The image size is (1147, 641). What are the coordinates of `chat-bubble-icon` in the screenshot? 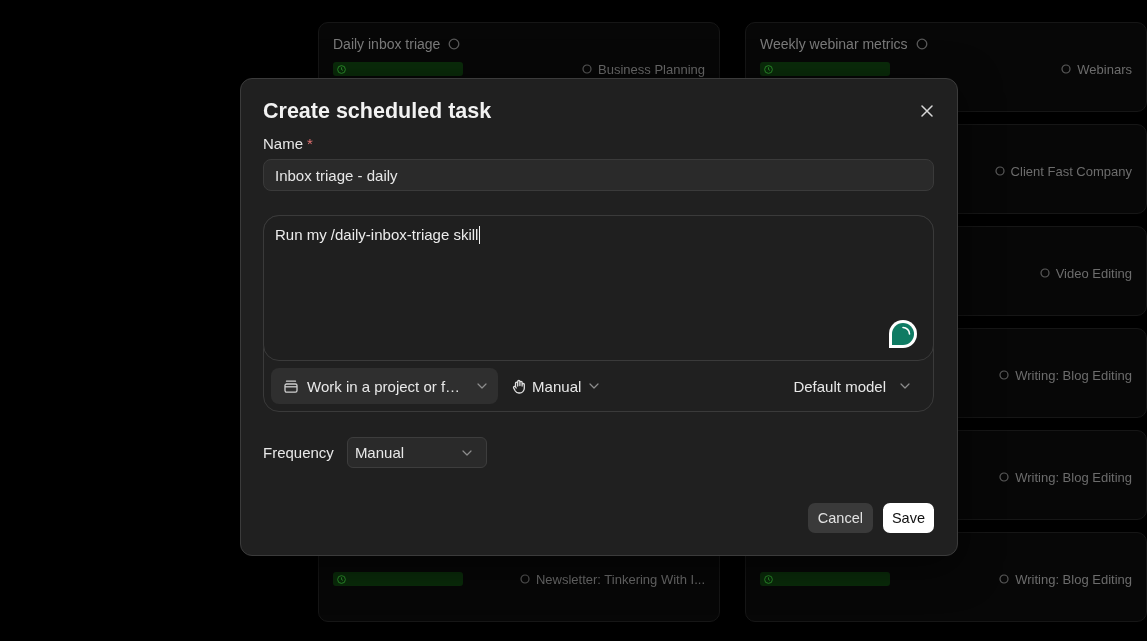 It's located at (903, 334).